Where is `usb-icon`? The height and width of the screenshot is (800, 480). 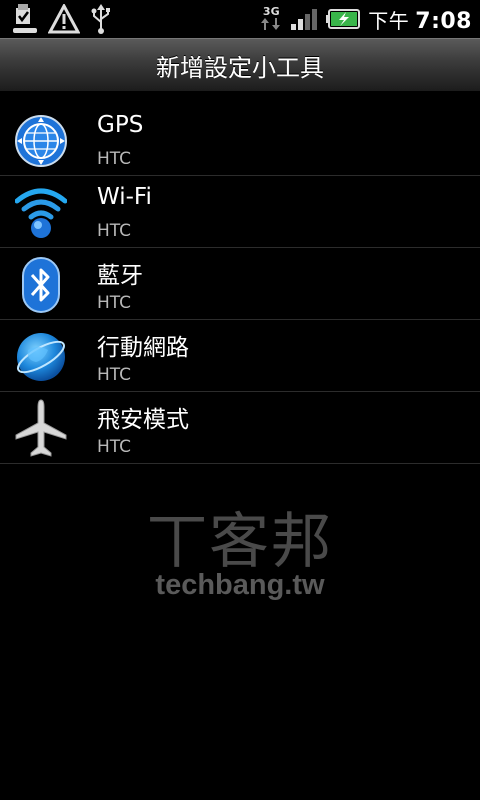 usb-icon is located at coordinates (101, 19).